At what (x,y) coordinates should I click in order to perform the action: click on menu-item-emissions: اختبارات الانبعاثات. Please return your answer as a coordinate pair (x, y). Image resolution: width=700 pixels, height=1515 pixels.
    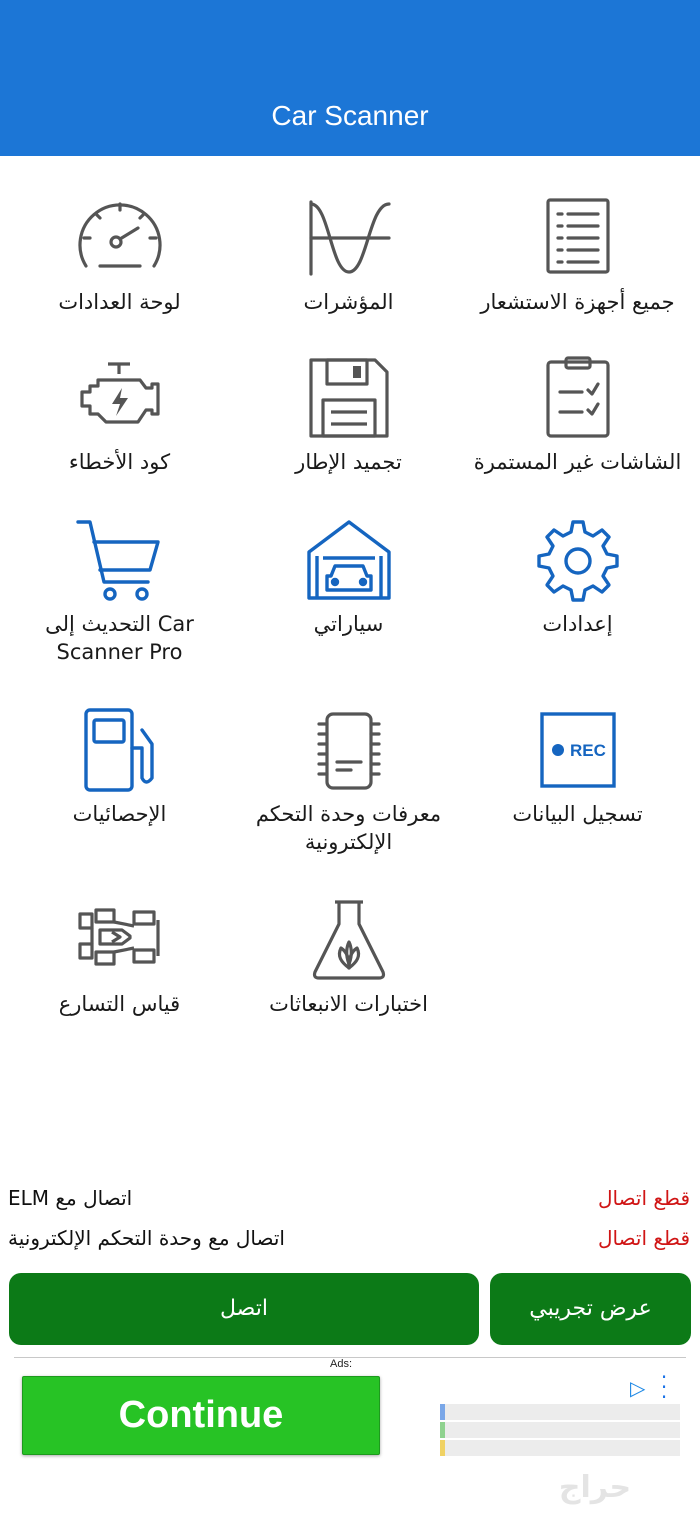
    Looking at the image, I should click on (348, 973).